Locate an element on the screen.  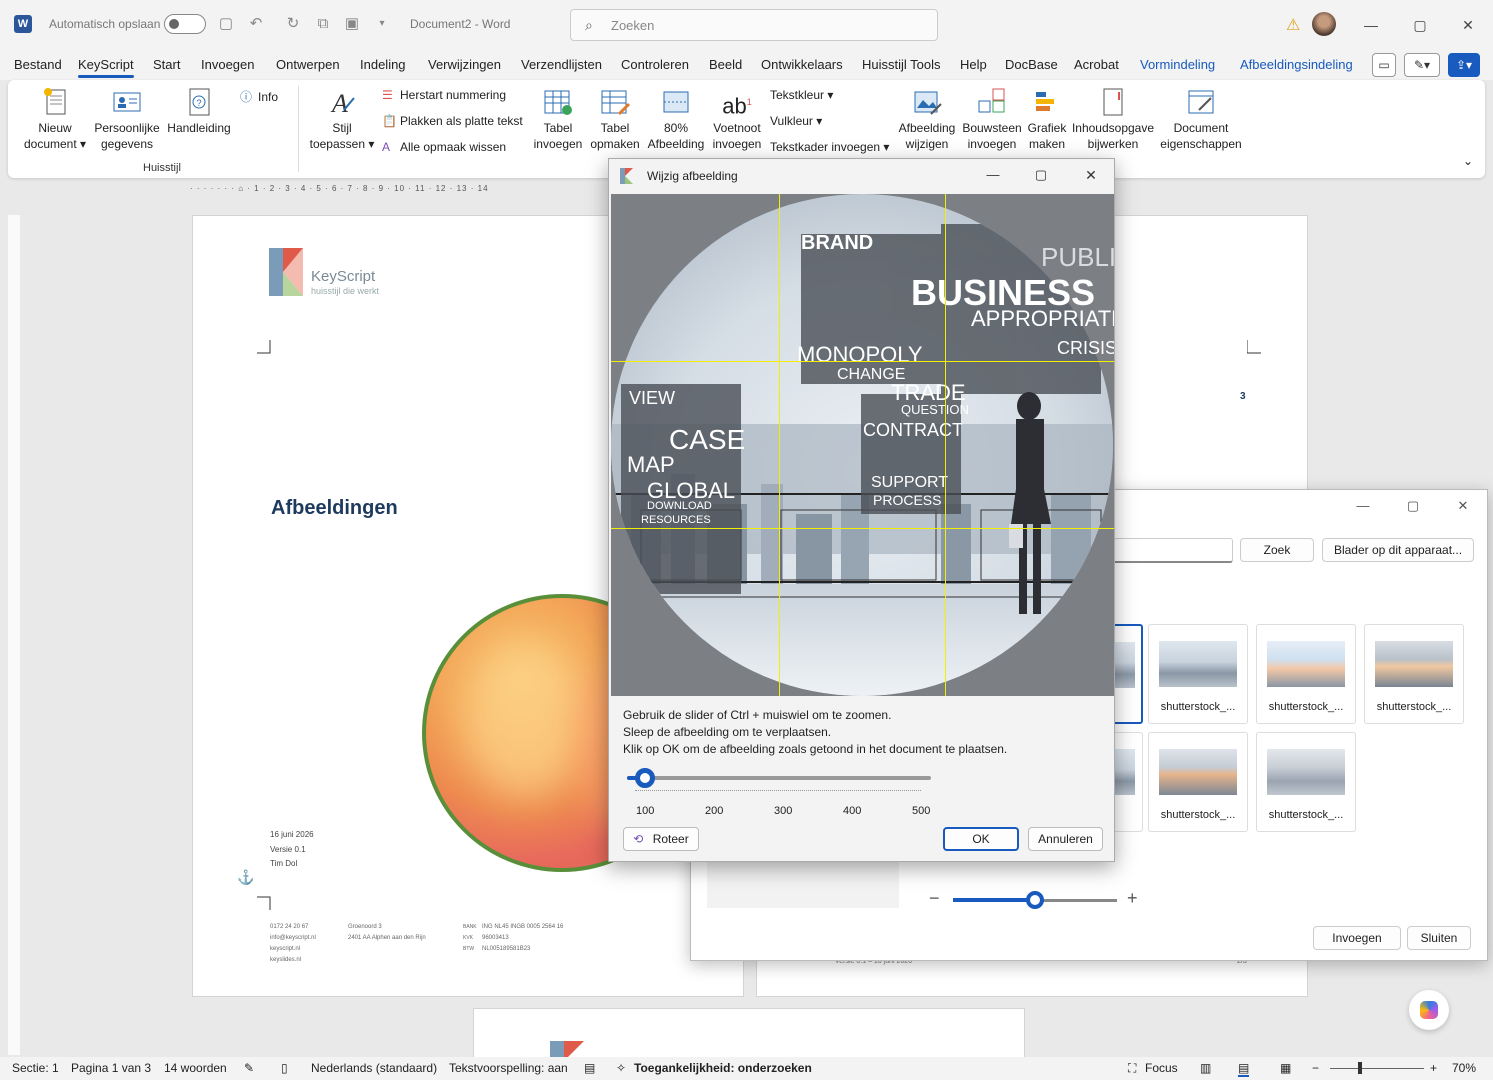
tab-invoegen: Invoegen is located at coordinates (228, 64).